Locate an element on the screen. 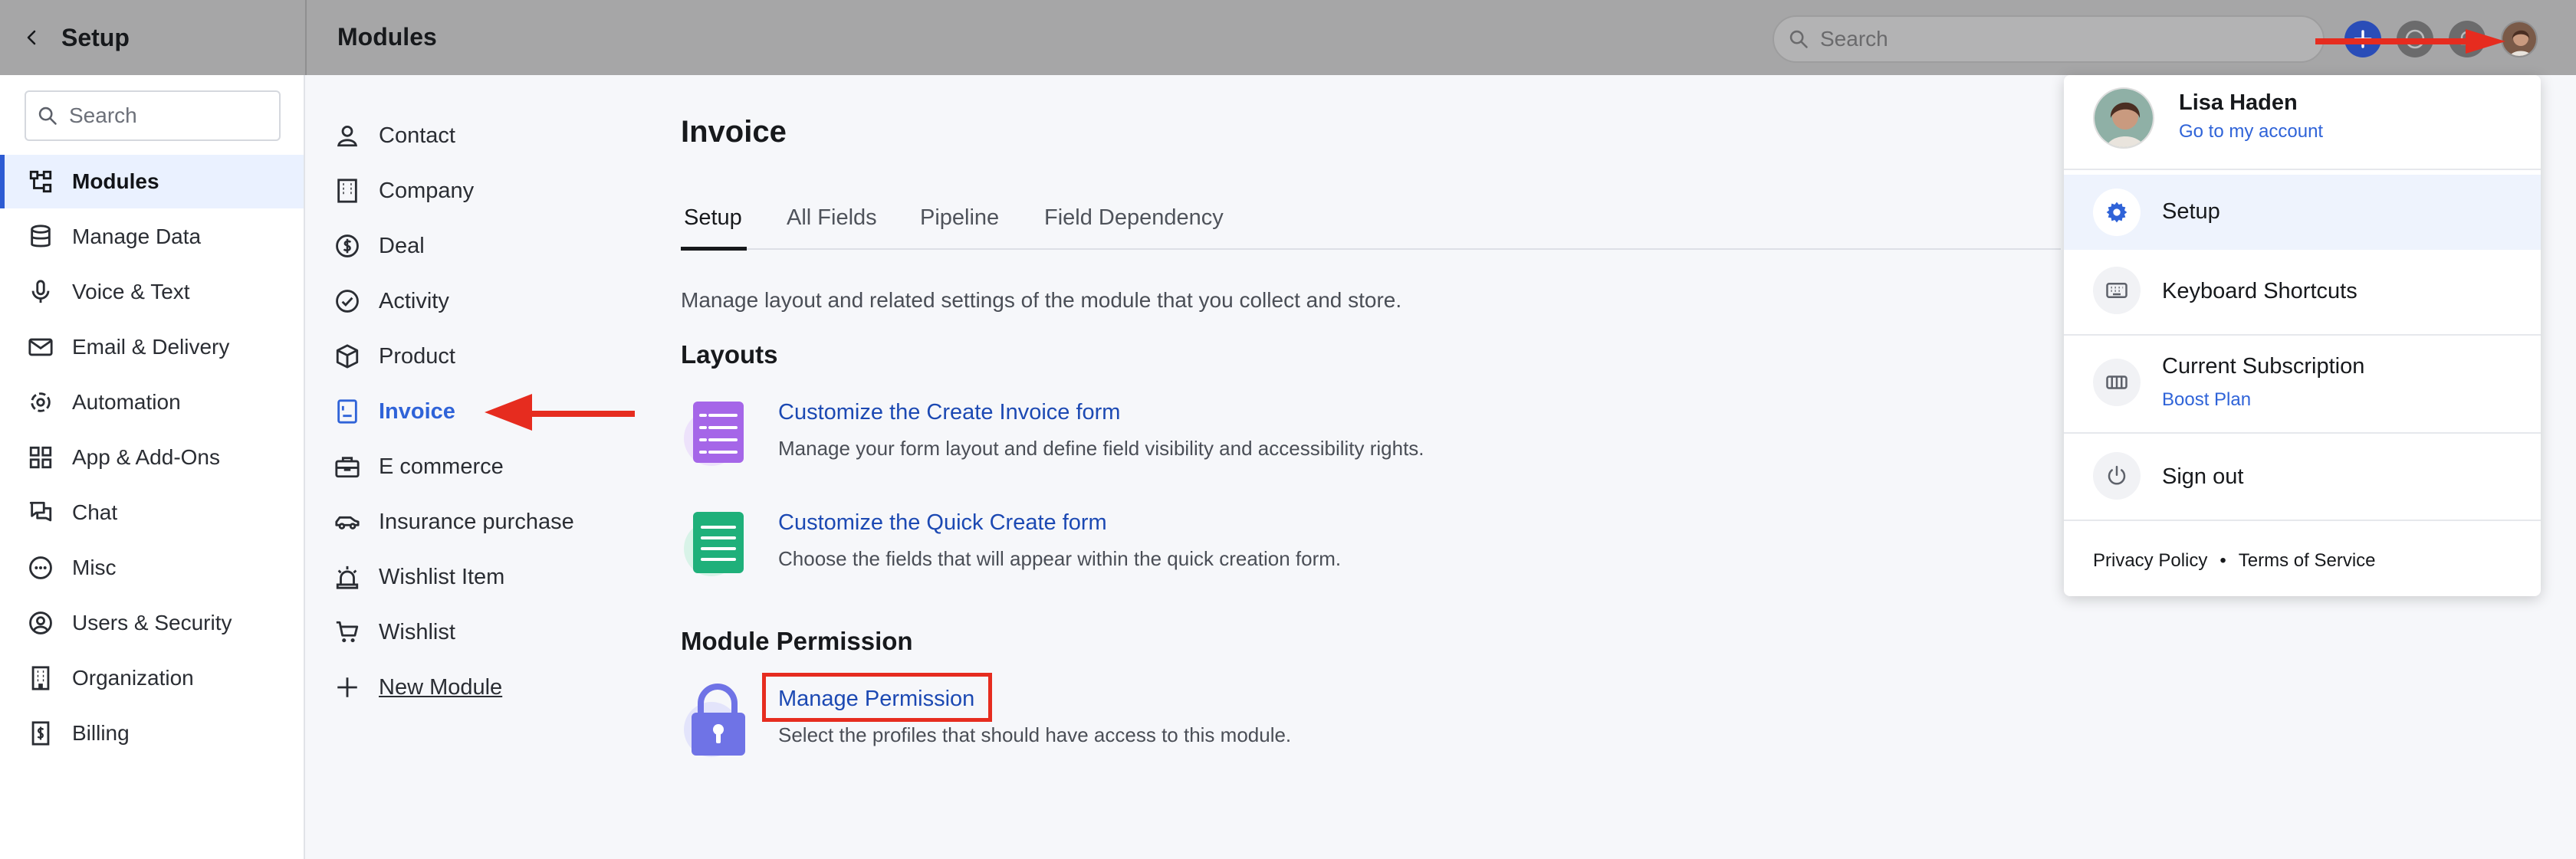  menu-item-keyboard-shortcuts: Keyboard Shortcuts is located at coordinates (2303, 291).